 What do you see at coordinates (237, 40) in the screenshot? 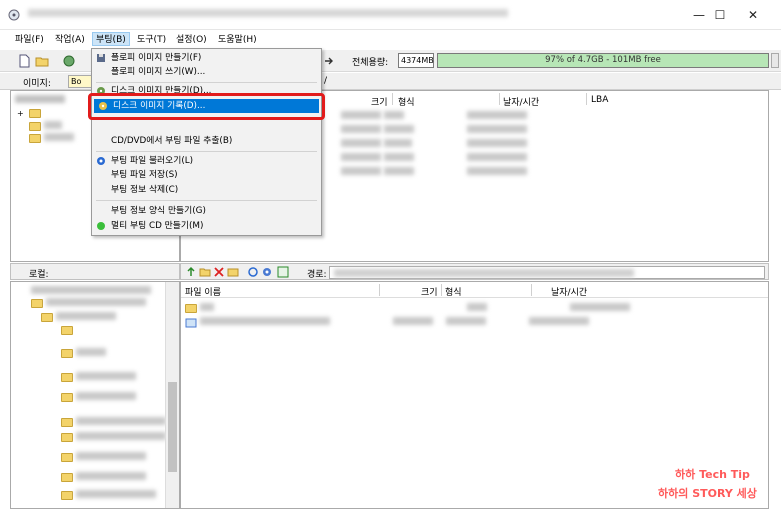
I see `menu-help: 도움말(H)` at bounding box center [237, 40].